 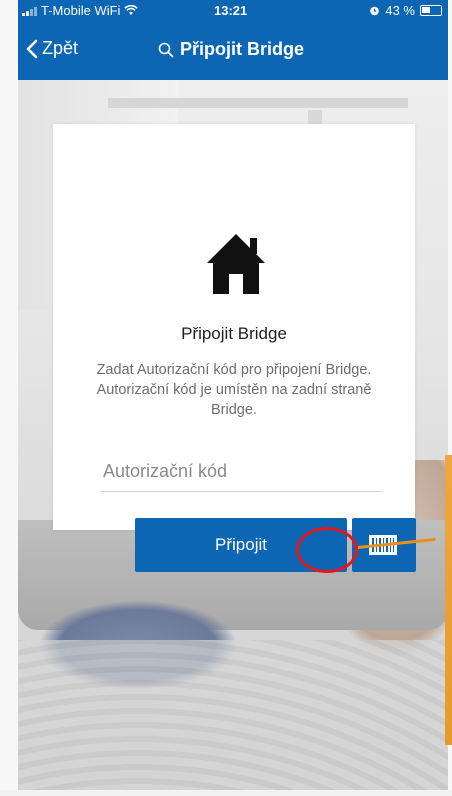 I want to click on page-title: Připojit Bridge, so click(x=231, y=49).